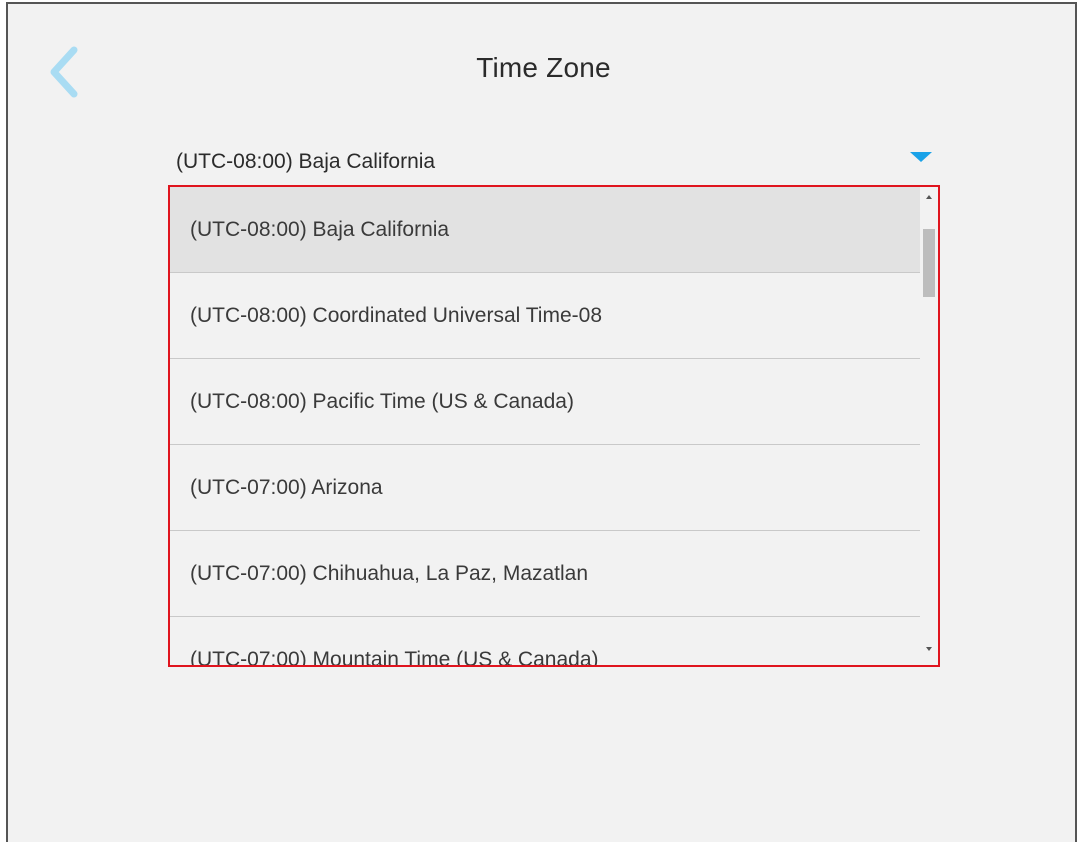 The width and height of the screenshot is (1084, 842). What do you see at coordinates (545, 574) in the screenshot?
I see `timezone-option: (UTC-07:00) Chihuahua, La Paz, Mazatlan` at bounding box center [545, 574].